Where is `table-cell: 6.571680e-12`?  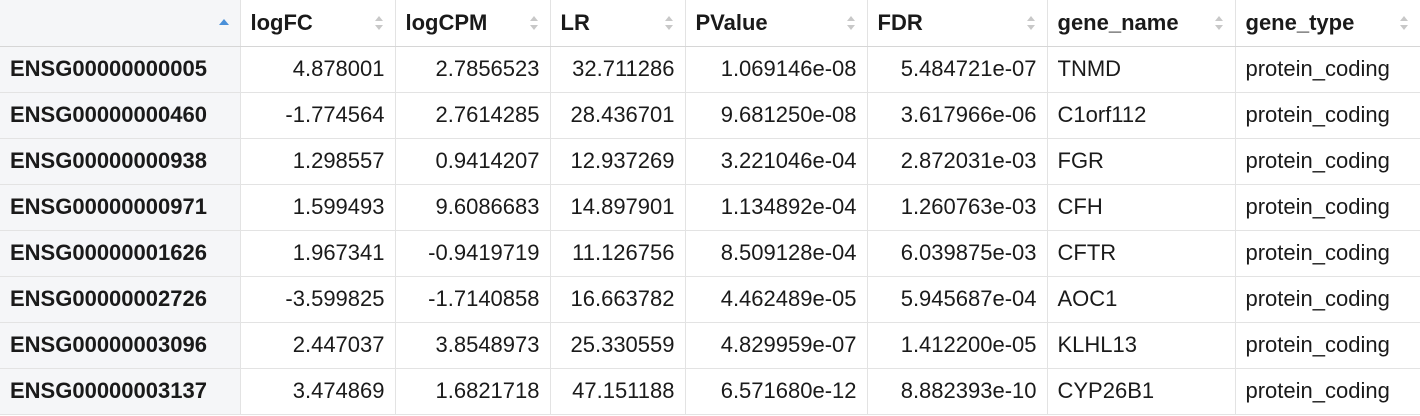
table-cell: 6.571680e-12 is located at coordinates (776, 391).